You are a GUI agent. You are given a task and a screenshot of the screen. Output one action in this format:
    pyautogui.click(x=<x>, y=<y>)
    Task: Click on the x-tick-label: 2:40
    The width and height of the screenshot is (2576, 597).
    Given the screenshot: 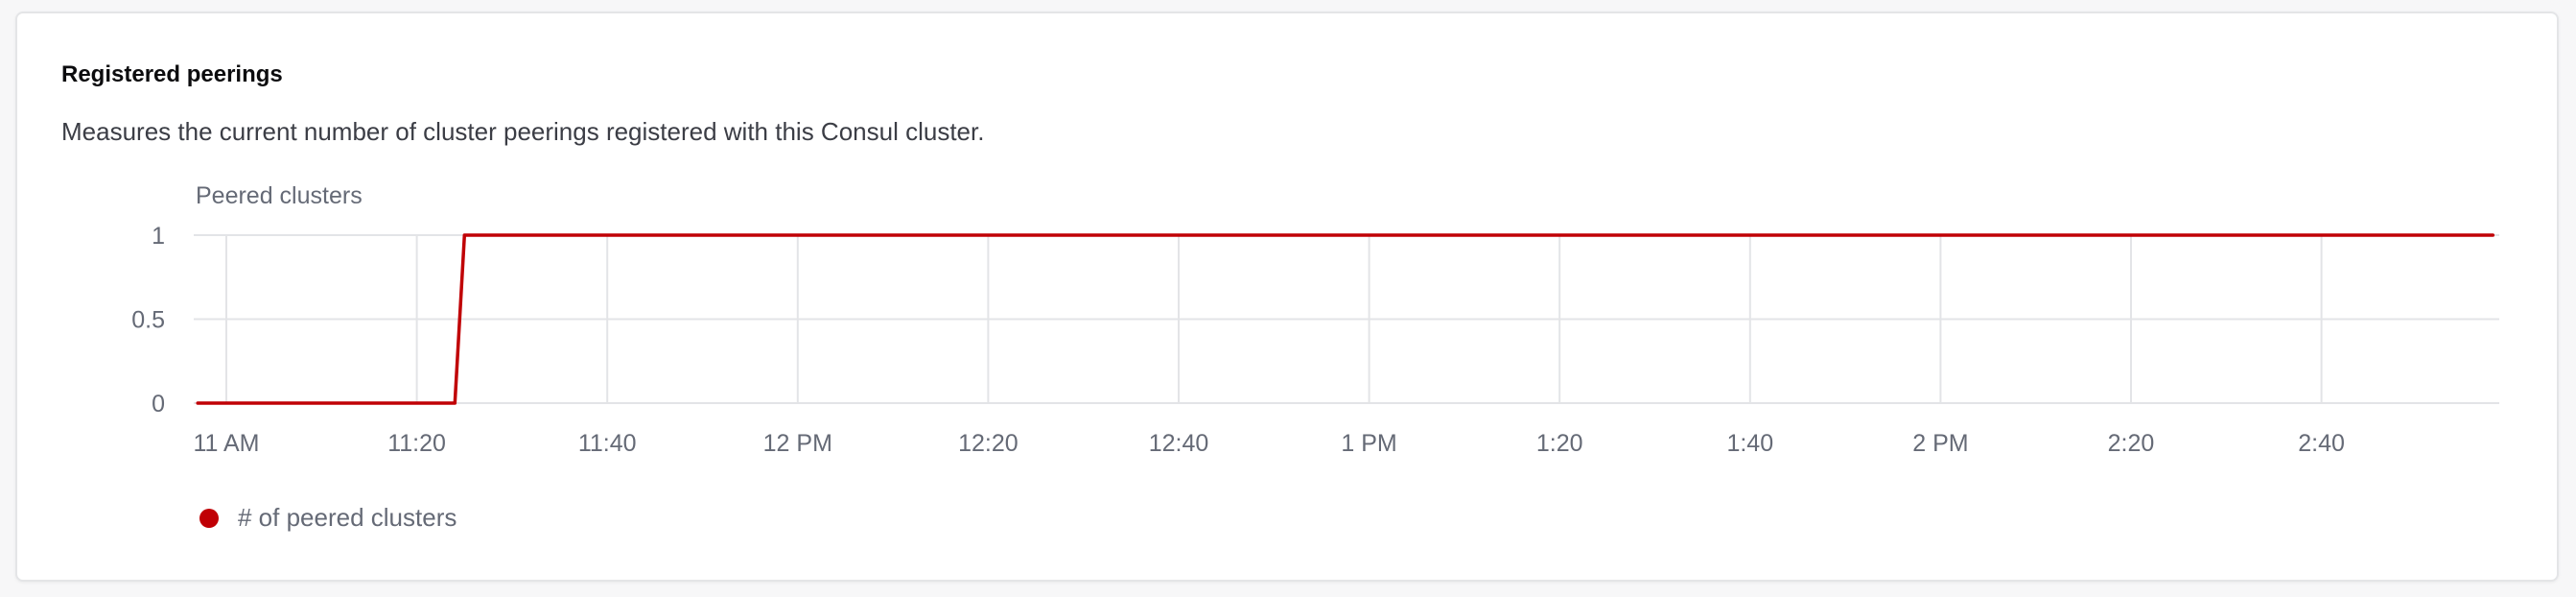 What is the action you would take?
    pyautogui.click(x=2321, y=443)
    